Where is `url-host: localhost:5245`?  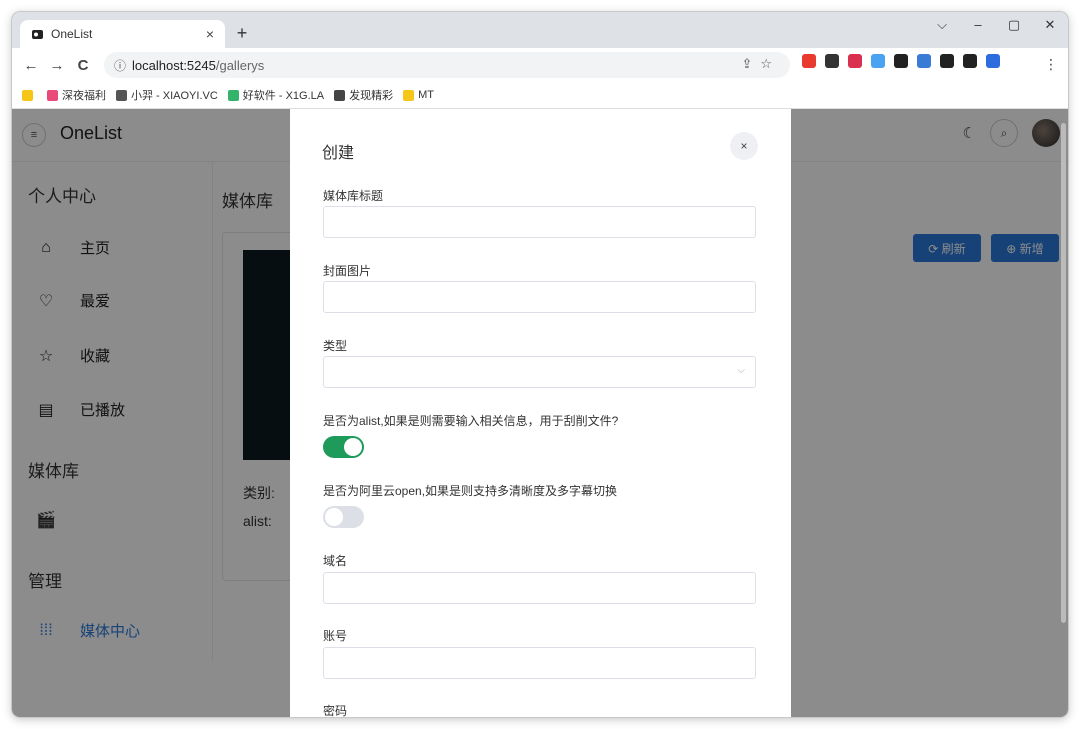 url-host: localhost:5245 is located at coordinates (174, 65).